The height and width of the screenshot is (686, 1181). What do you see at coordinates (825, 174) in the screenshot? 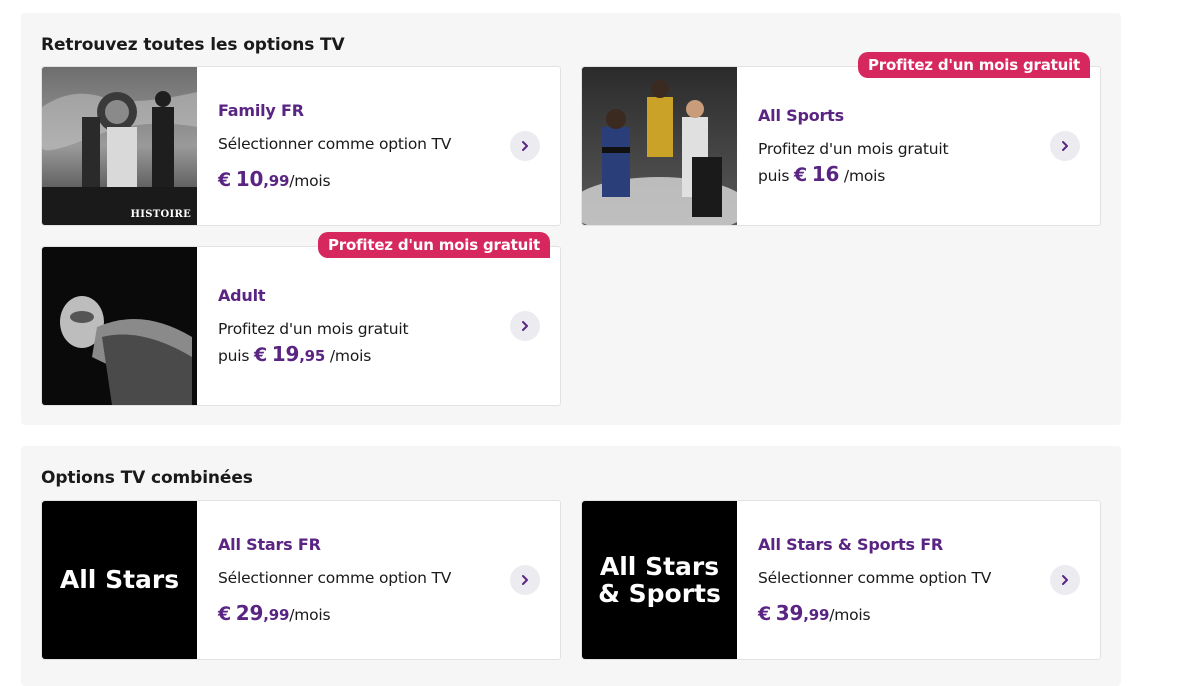
I see `price-integer: 16` at bounding box center [825, 174].